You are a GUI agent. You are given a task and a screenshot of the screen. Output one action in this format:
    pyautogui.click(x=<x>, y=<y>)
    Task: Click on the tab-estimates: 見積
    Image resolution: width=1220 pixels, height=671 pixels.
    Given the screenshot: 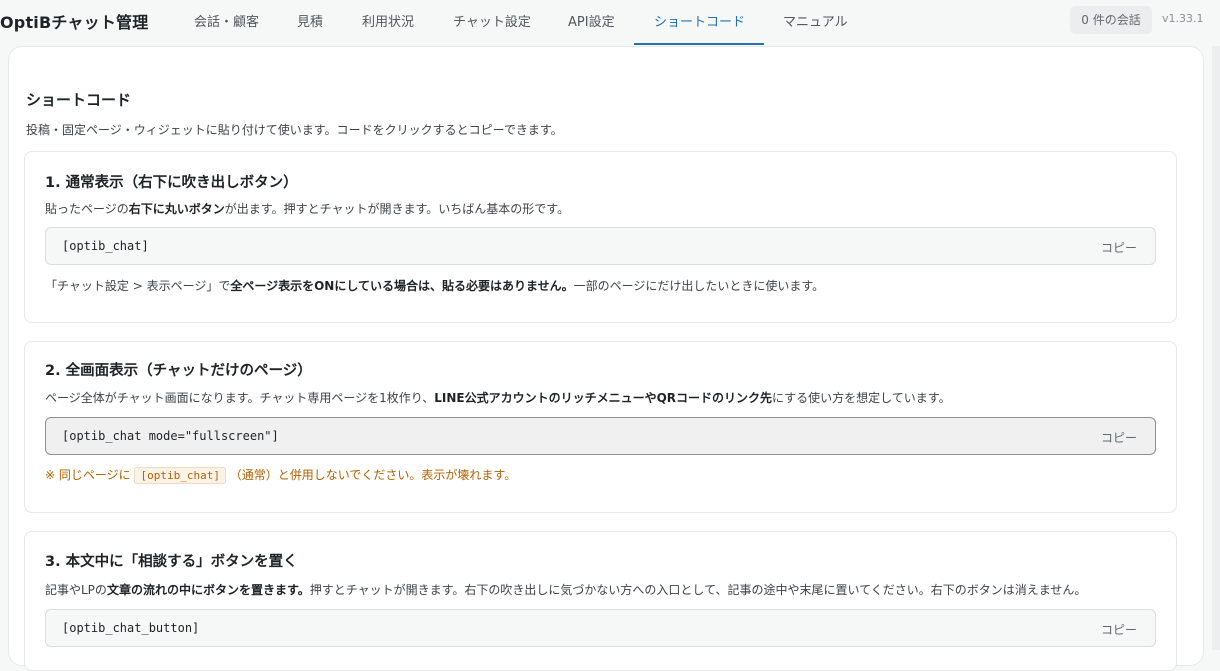 What is the action you would take?
    pyautogui.click(x=310, y=20)
    